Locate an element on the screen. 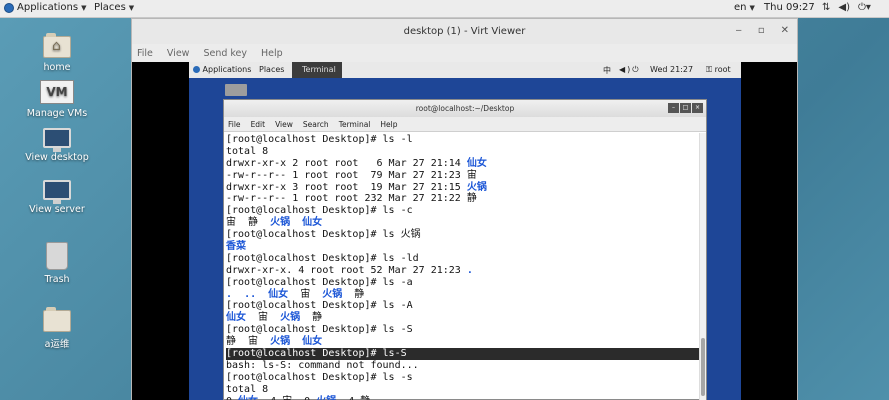 Image resolution: width=889 pixels, height=400 pixels. system-tray: ⇅ ◀) ⏻▾ is located at coordinates (846, 7).